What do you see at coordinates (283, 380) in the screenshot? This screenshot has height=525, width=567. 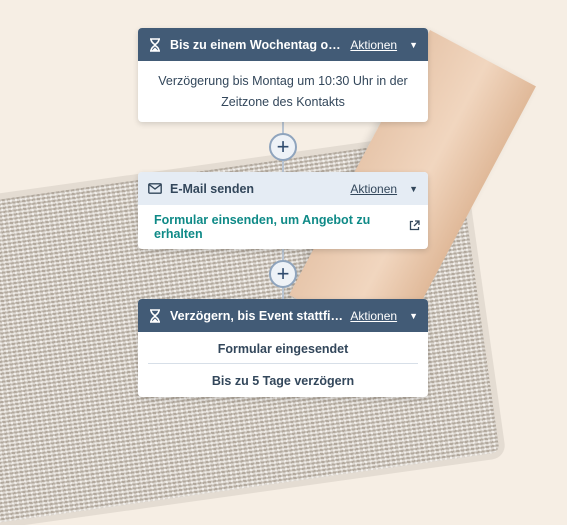 I see `delay-row: Bis zu 5 Tage verzögern` at bounding box center [283, 380].